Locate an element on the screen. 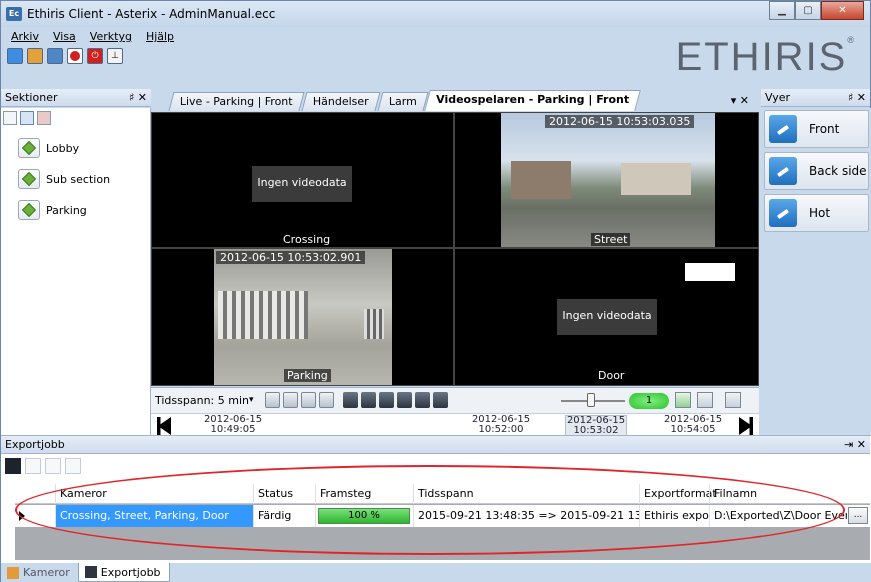 The width and height of the screenshot is (871, 582). cell-format: Ethiris export is located at coordinates (674, 516).